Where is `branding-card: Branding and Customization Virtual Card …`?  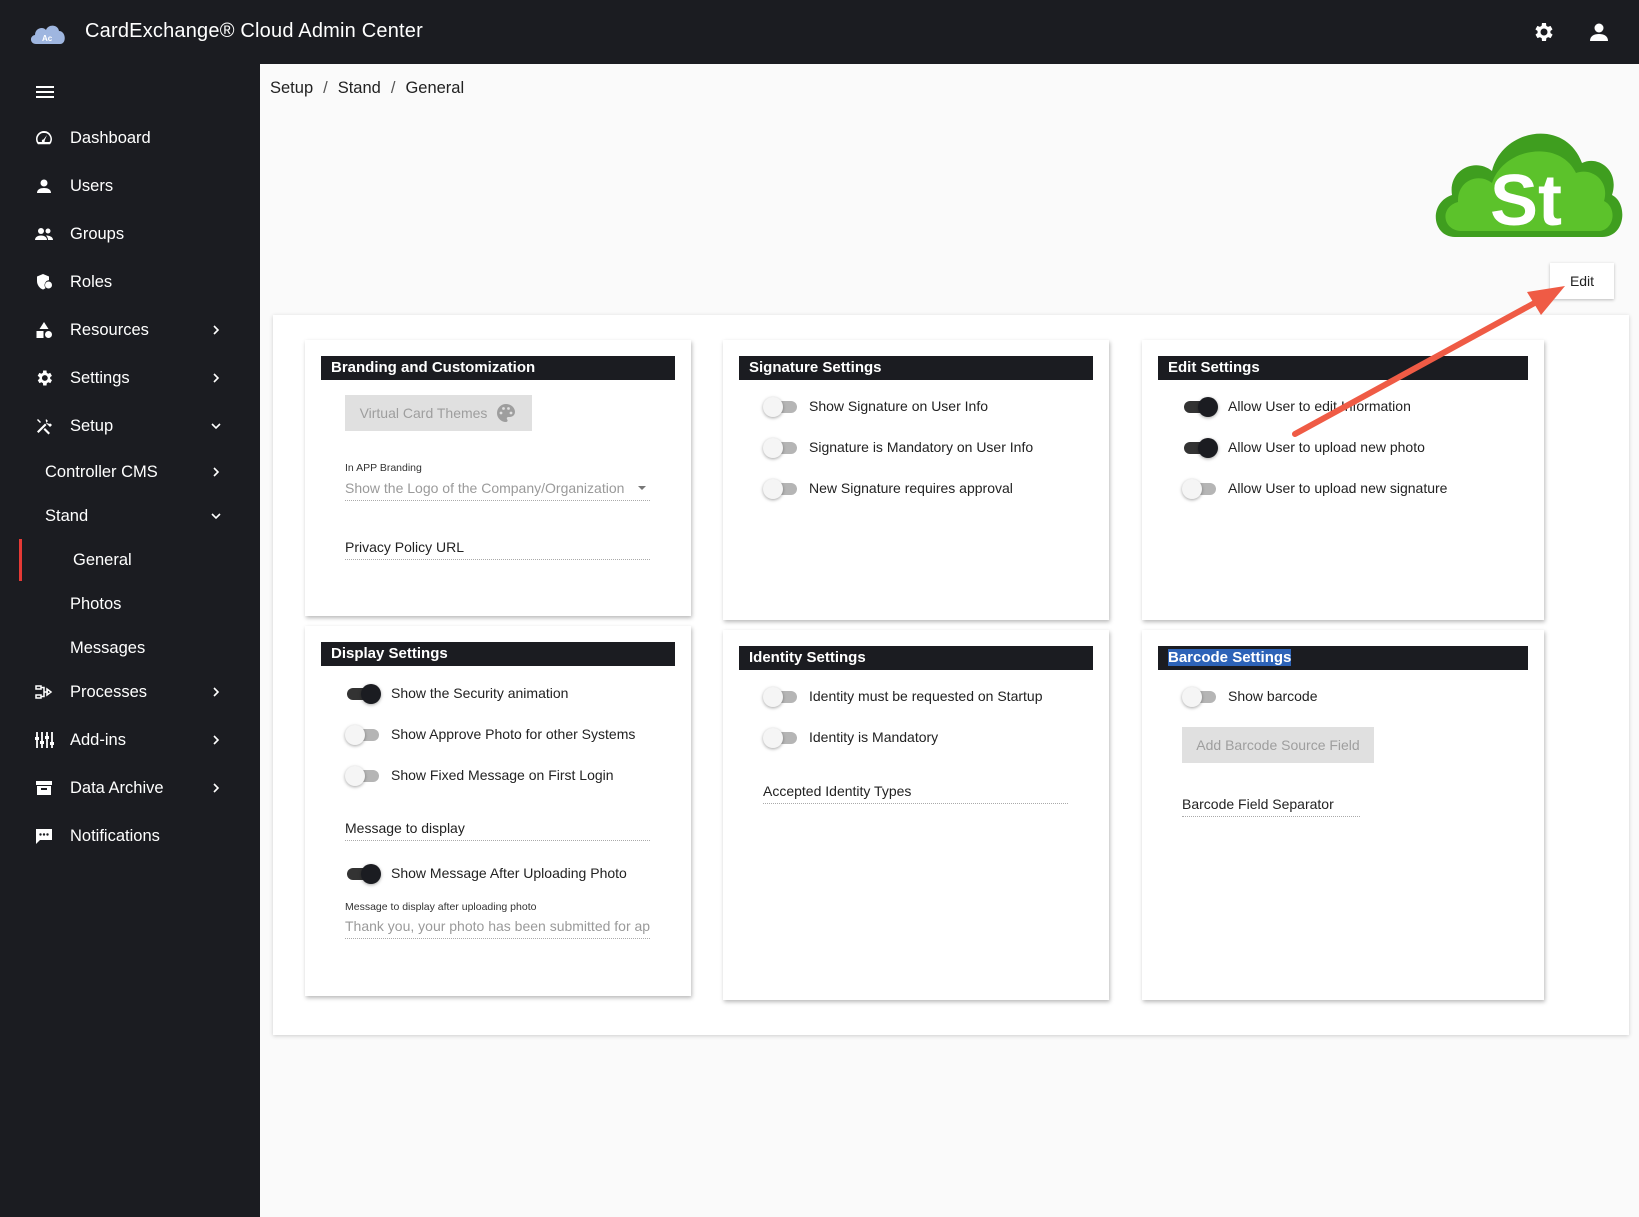 branding-card: Branding and Customization Virtual Card … is located at coordinates (498, 478).